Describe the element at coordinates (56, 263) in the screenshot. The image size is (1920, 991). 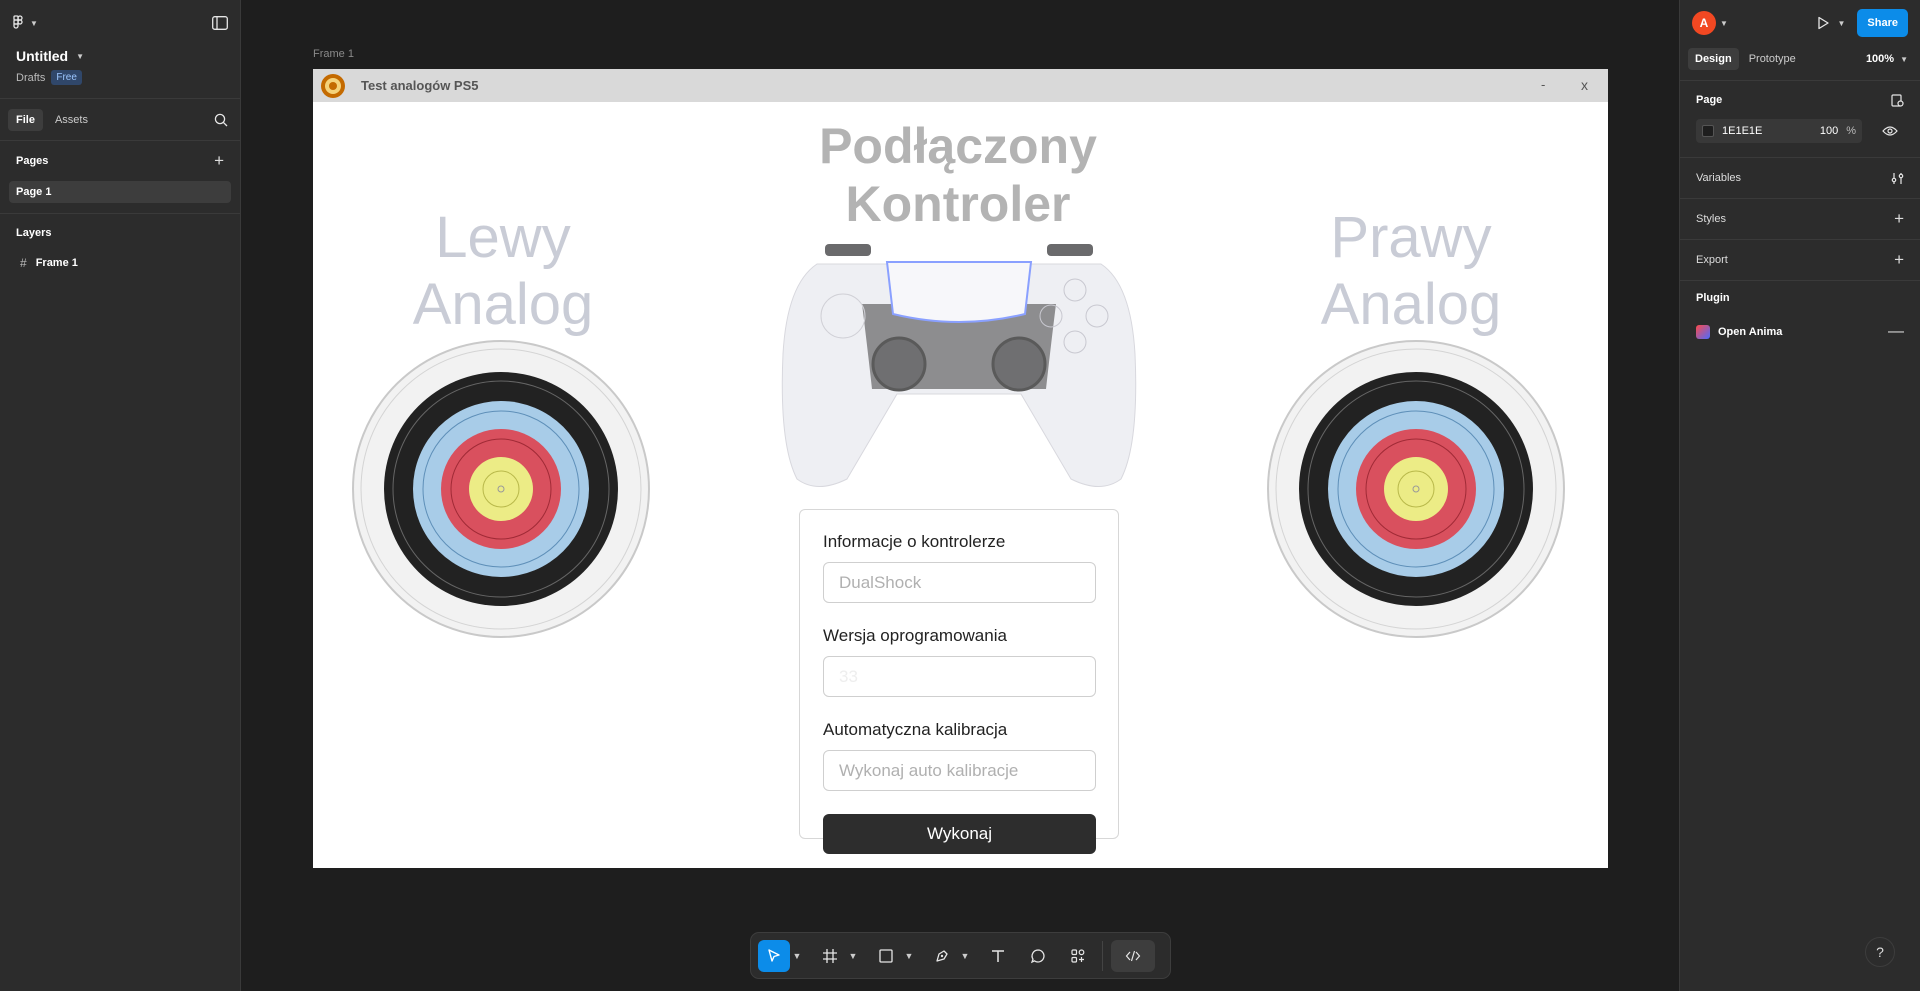
I see `layer-item-label: Frame 1` at that location.